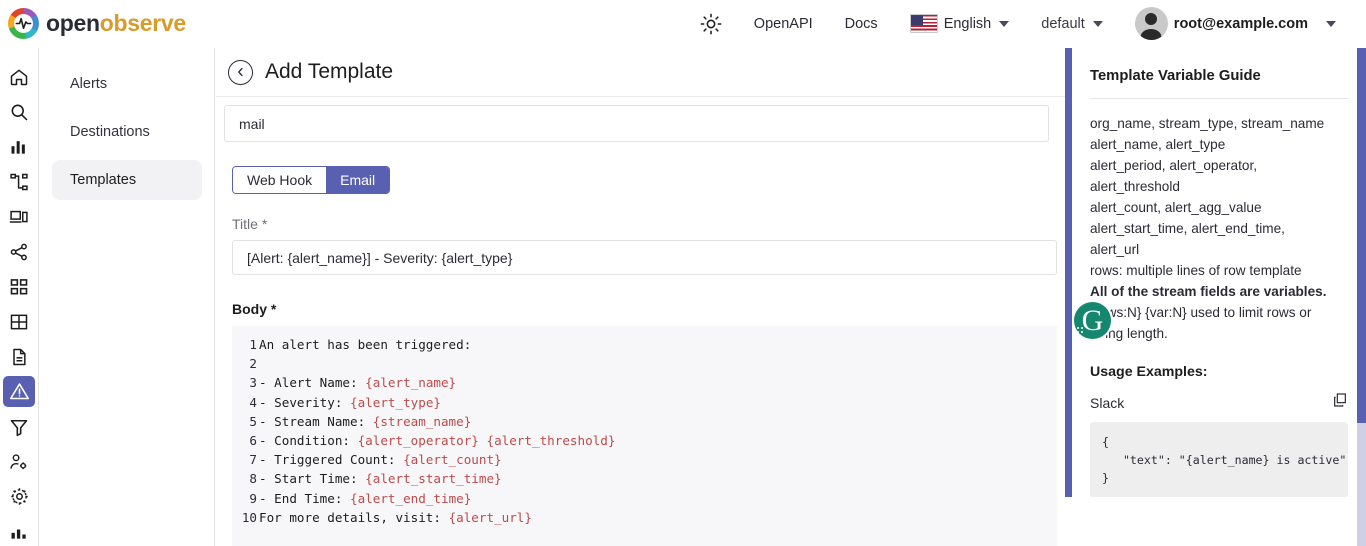 Image resolution: width=1366 pixels, height=546 pixels. I want to click on code-text: An alert has been triggered:, so click(365, 344).